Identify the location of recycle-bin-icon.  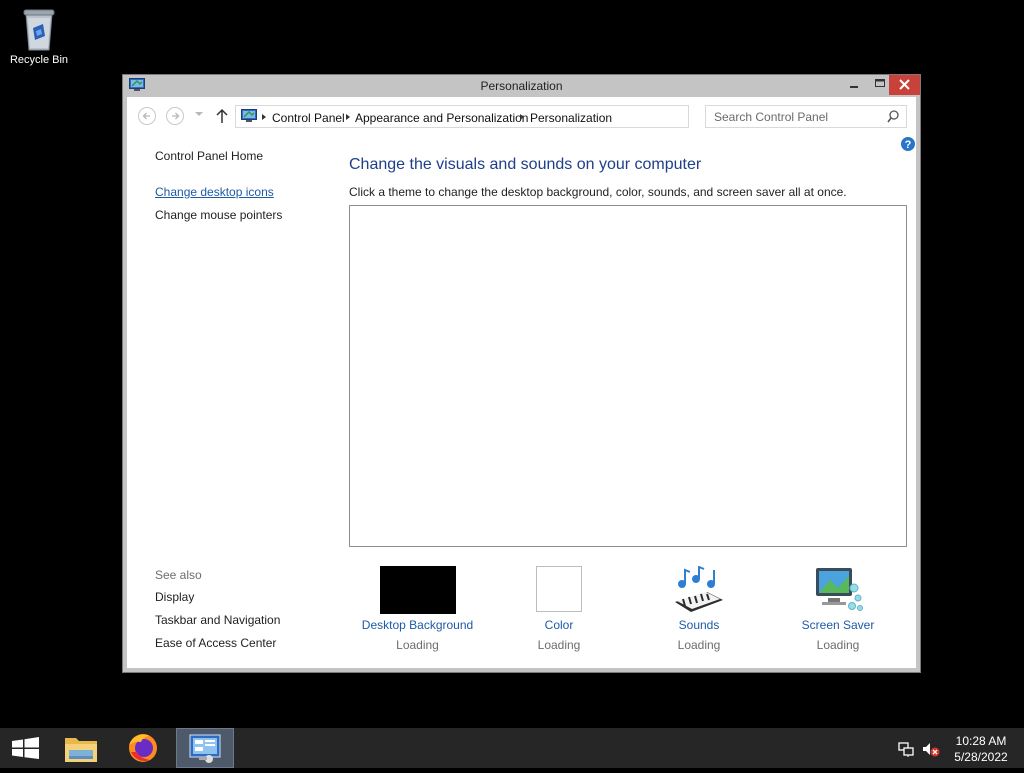
(39, 30).